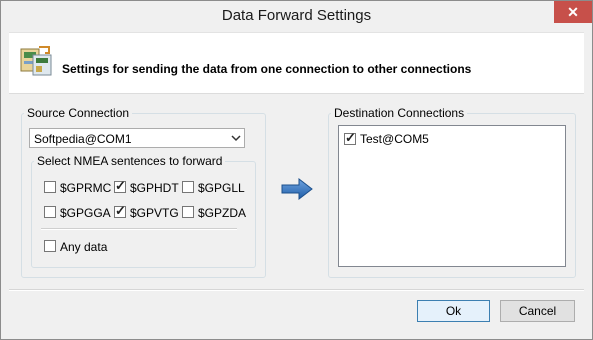  I want to click on source-connection-value: Softpedia@COM1, so click(83, 139).